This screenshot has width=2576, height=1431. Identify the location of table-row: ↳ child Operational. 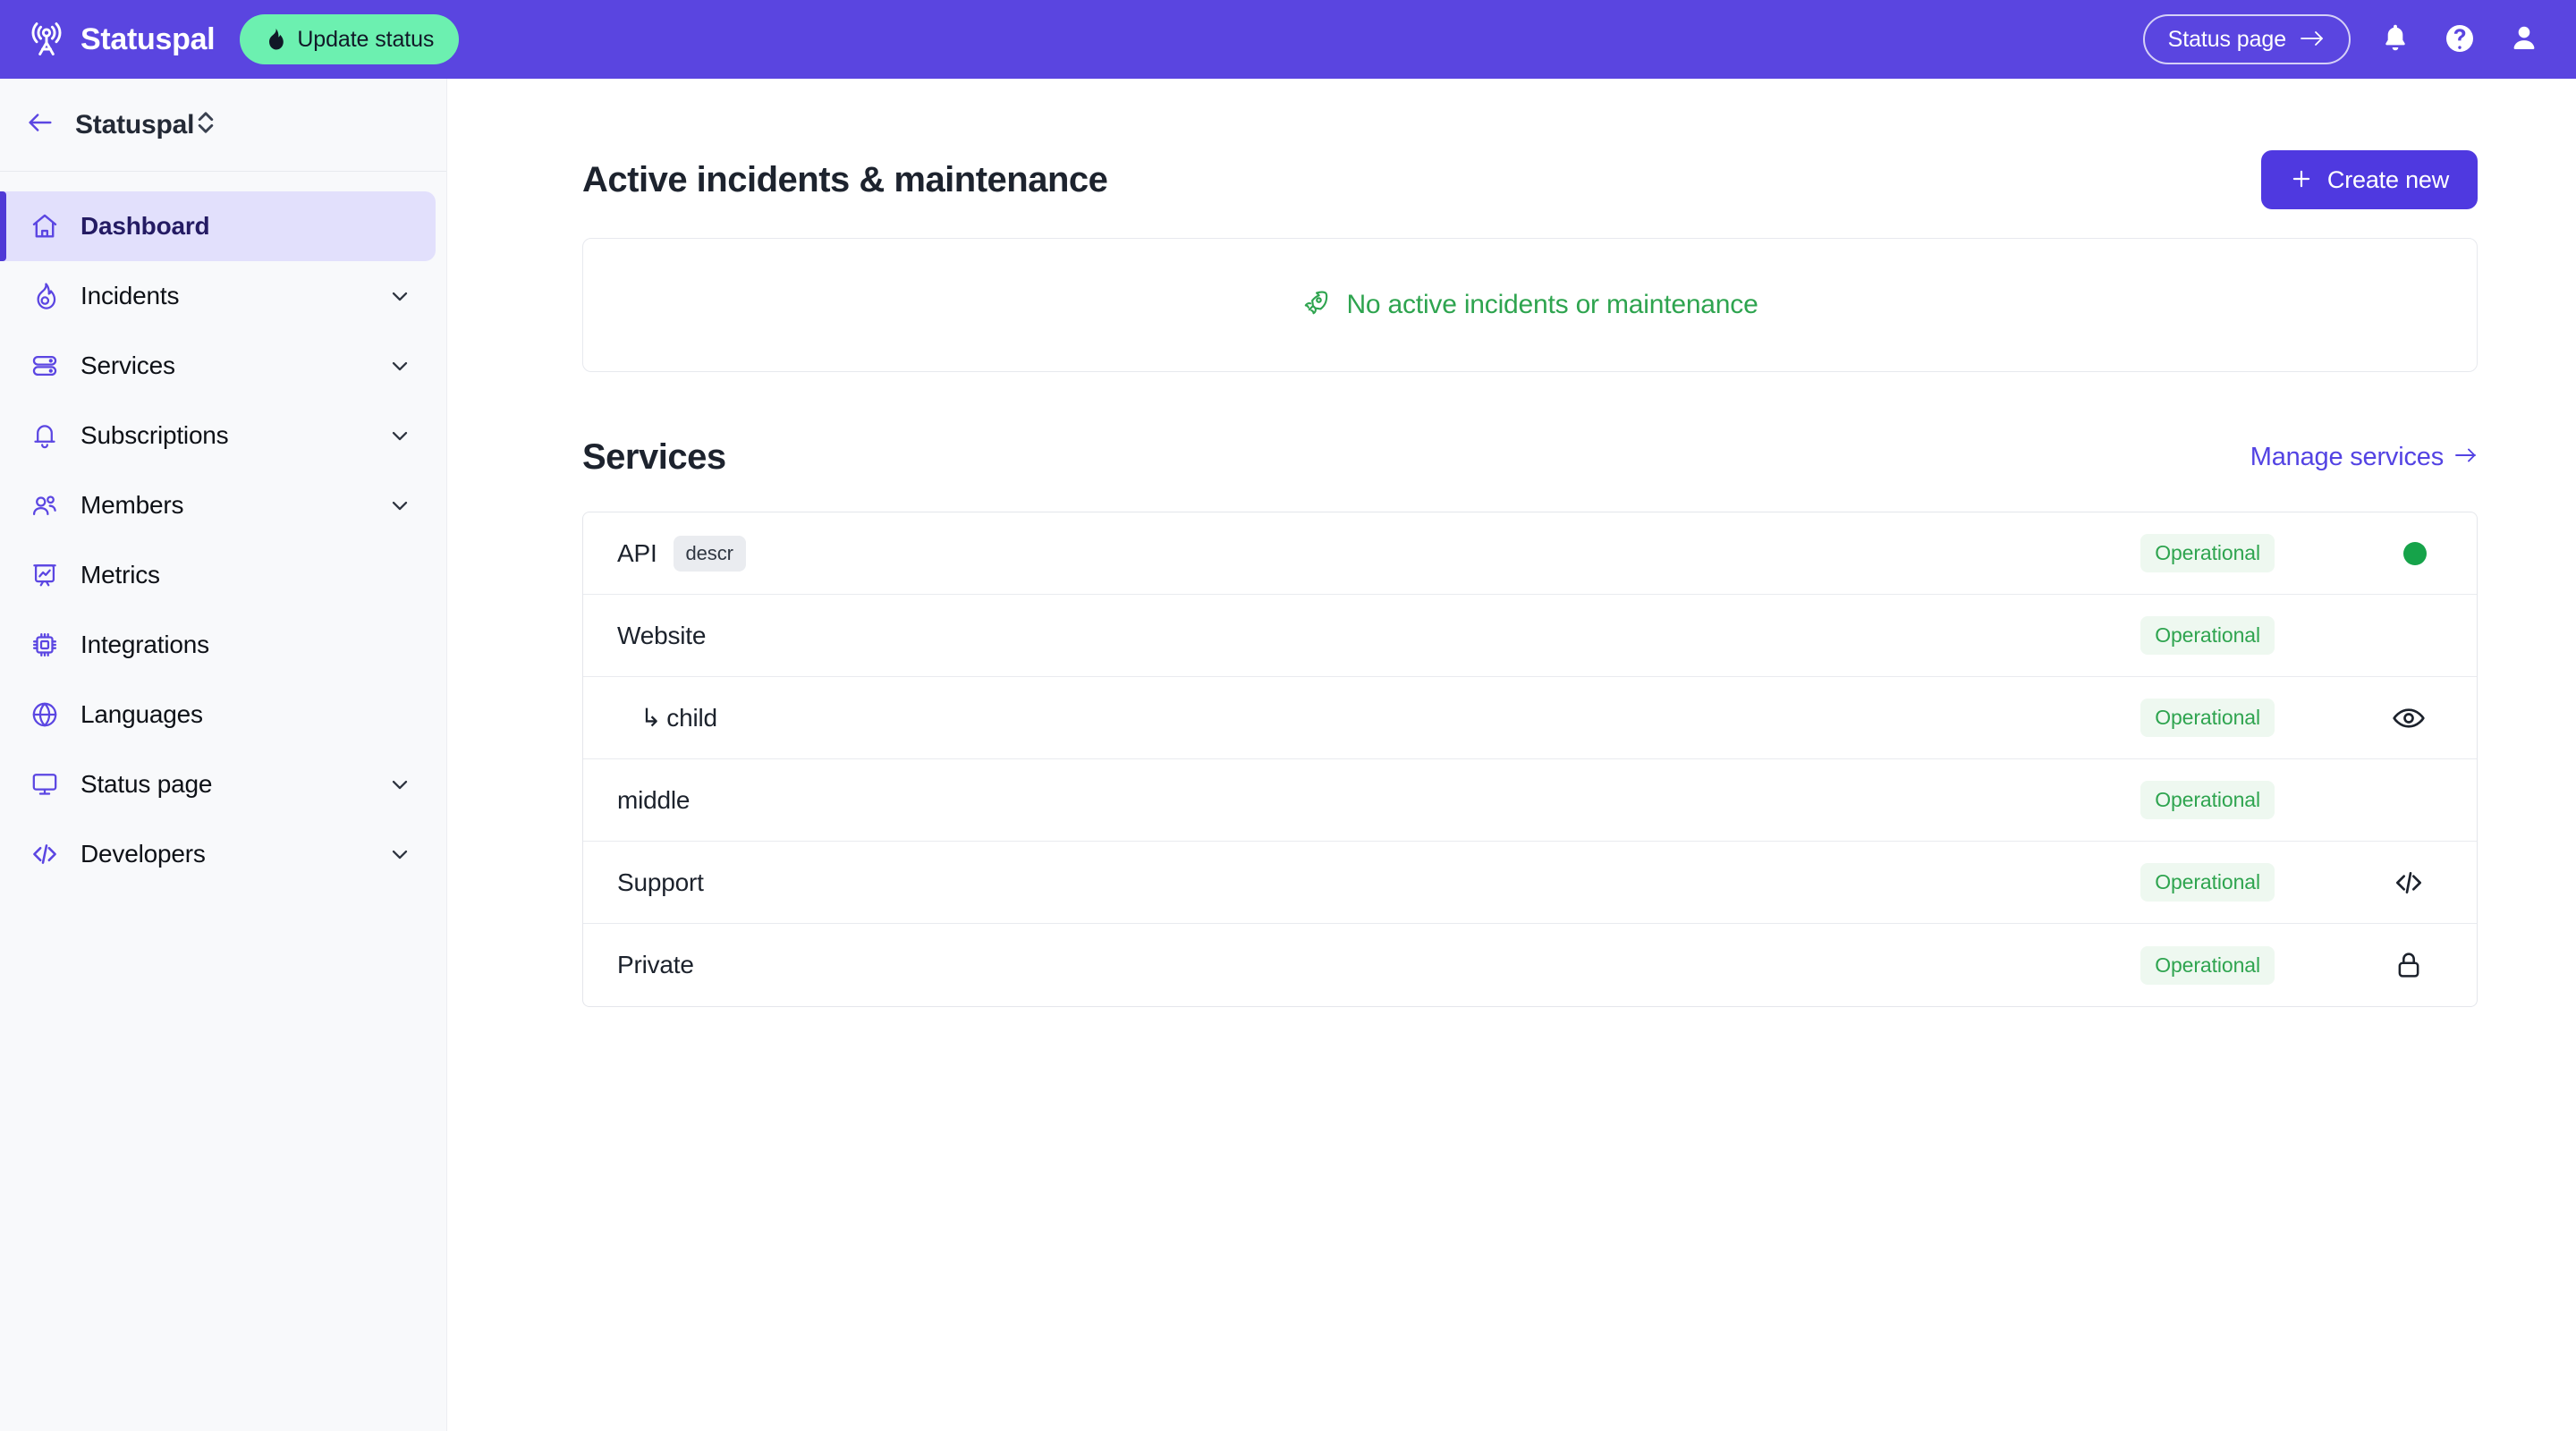
(1530, 718).